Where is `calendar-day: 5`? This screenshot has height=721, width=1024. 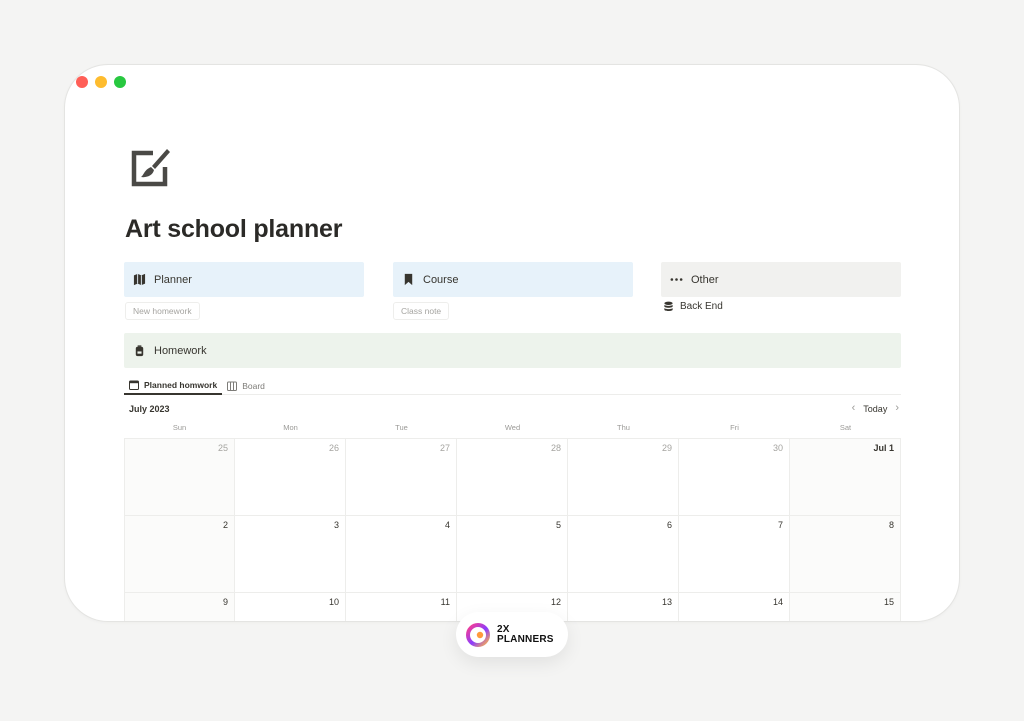 calendar-day: 5 is located at coordinates (512, 554).